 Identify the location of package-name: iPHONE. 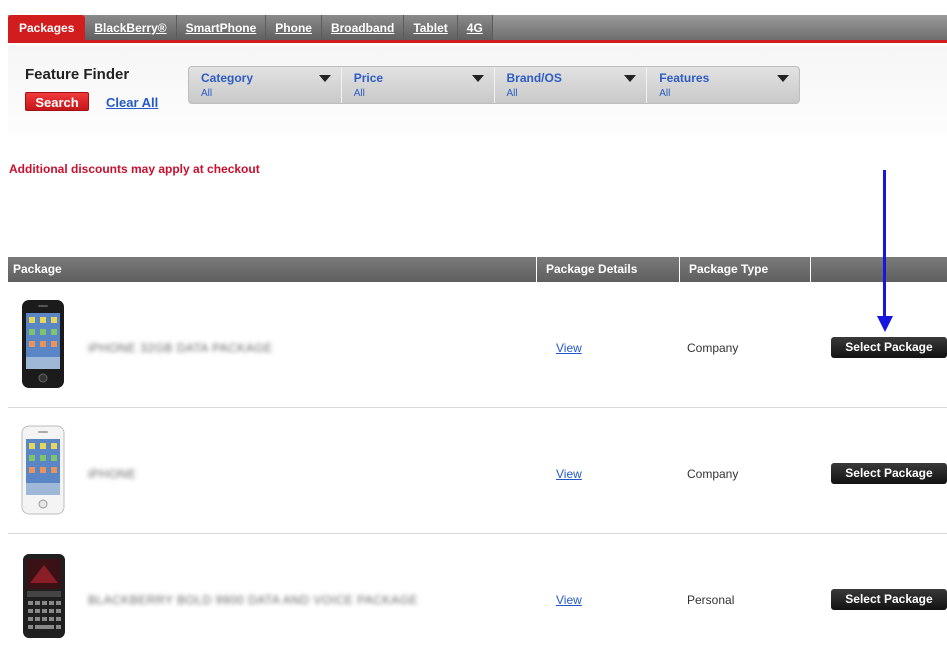
(112, 474).